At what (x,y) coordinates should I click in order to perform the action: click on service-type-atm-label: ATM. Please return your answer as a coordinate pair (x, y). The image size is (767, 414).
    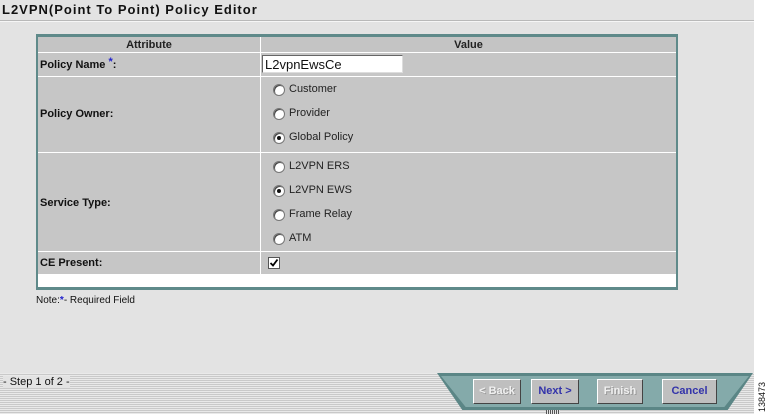
    Looking at the image, I should click on (300, 238).